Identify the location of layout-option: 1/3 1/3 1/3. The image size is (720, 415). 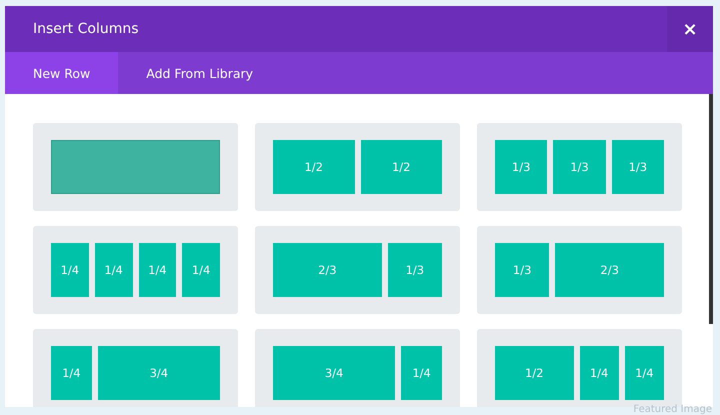
(579, 167).